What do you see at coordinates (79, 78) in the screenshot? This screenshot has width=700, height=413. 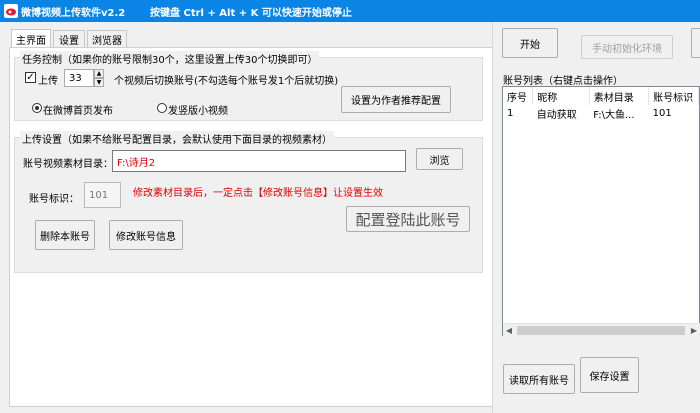 I see `upload-count-input: 33` at bounding box center [79, 78].